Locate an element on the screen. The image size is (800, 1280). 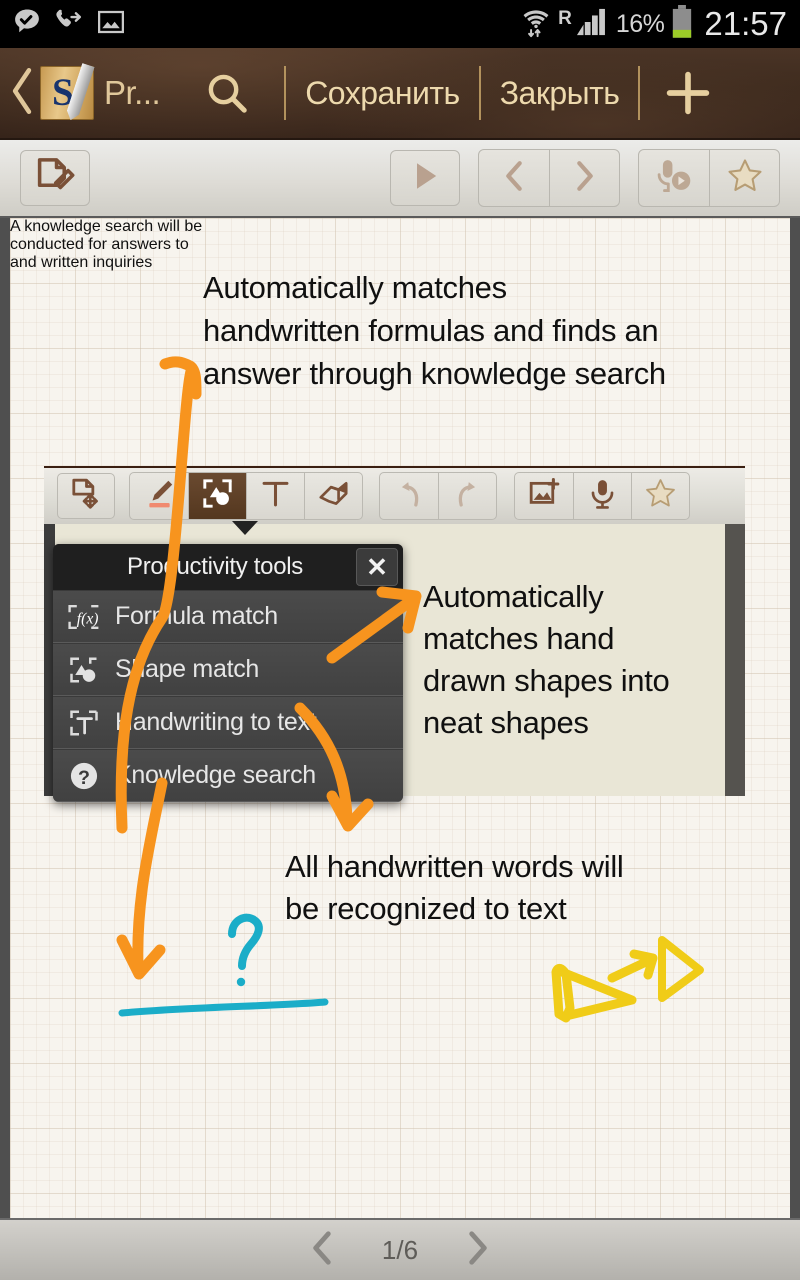
drawing-tools-group is located at coordinates (246, 496).